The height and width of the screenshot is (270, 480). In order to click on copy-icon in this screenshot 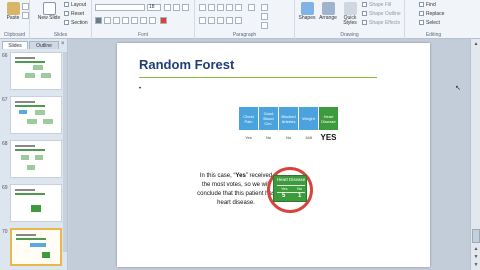, I will do `click(25, 15)`.